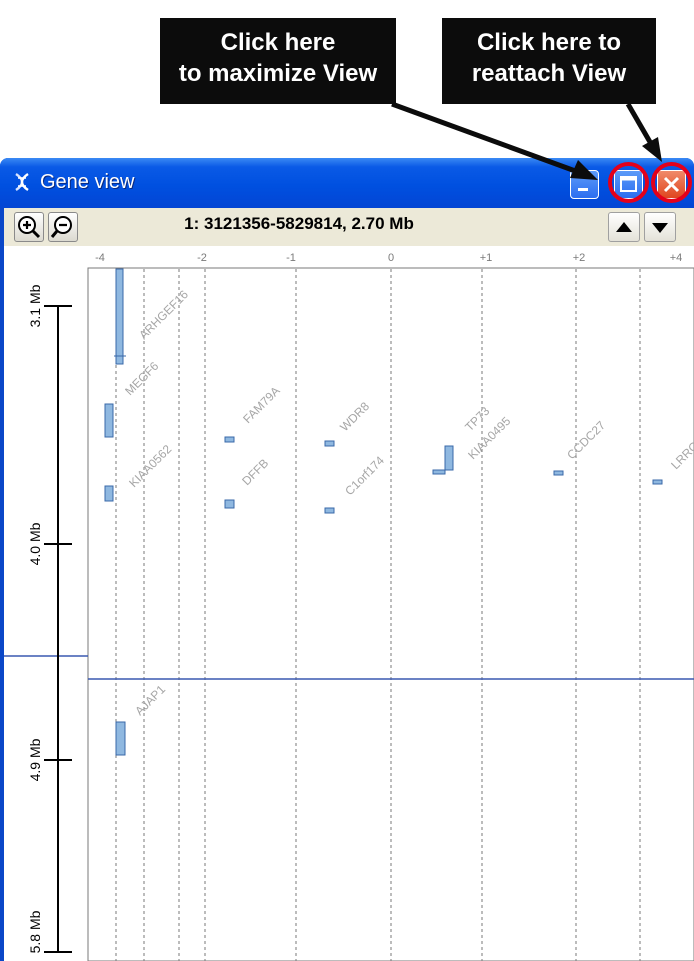 This screenshot has width=694, height=961. I want to click on gene-box-kiaa0562, so click(109, 493).